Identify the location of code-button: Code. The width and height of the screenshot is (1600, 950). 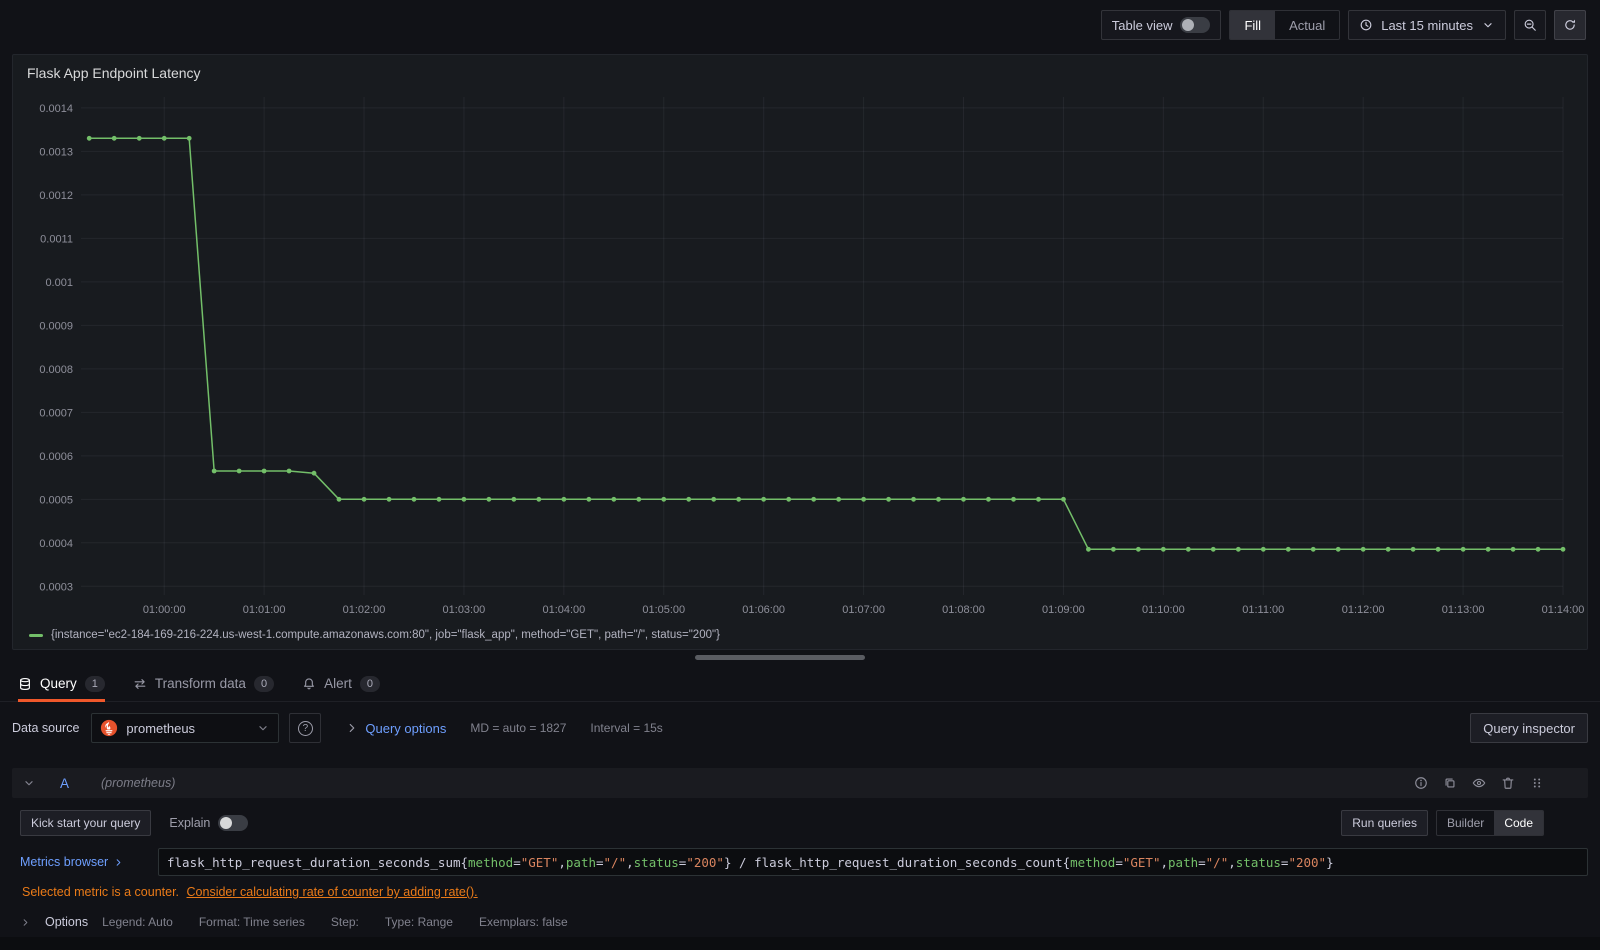
(1518, 823).